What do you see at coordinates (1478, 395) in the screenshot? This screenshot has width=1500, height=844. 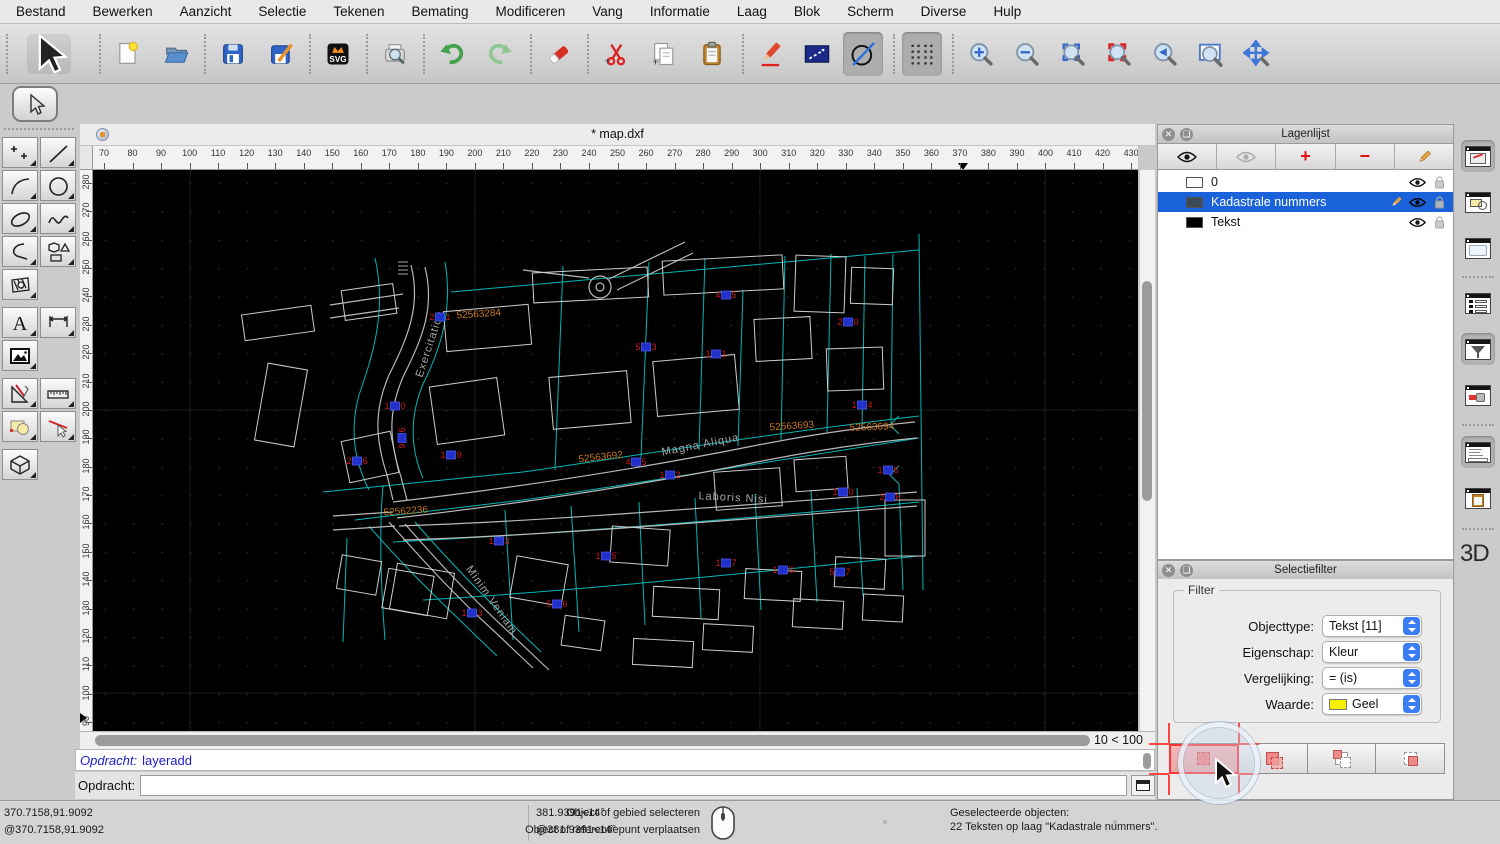 I see `presentation-panel-button` at bounding box center [1478, 395].